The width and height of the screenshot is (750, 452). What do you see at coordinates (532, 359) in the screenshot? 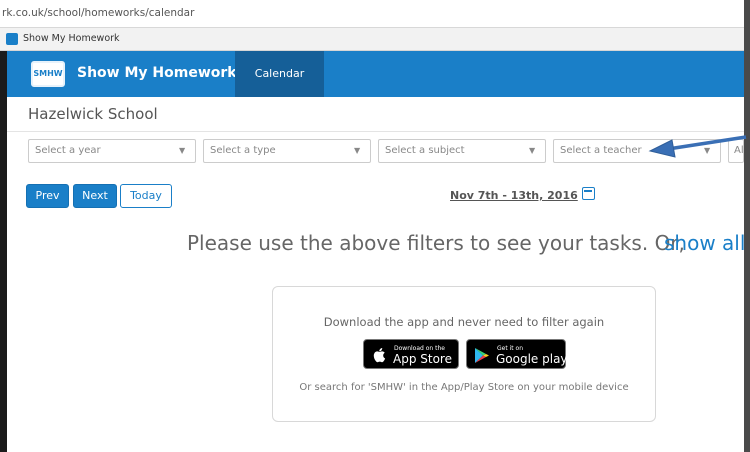
I see `google-play-big-text: Google play` at bounding box center [532, 359].